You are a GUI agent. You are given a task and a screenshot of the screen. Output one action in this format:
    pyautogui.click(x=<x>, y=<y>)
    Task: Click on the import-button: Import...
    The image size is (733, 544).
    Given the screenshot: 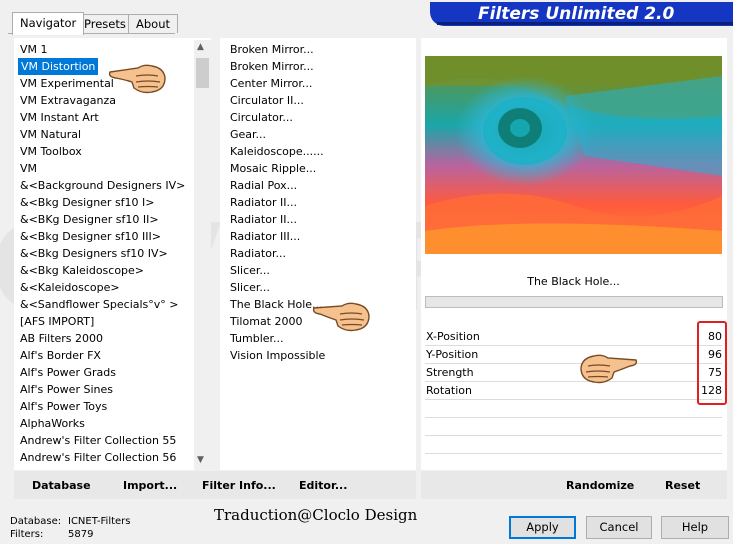 What is the action you would take?
    pyautogui.click(x=150, y=485)
    